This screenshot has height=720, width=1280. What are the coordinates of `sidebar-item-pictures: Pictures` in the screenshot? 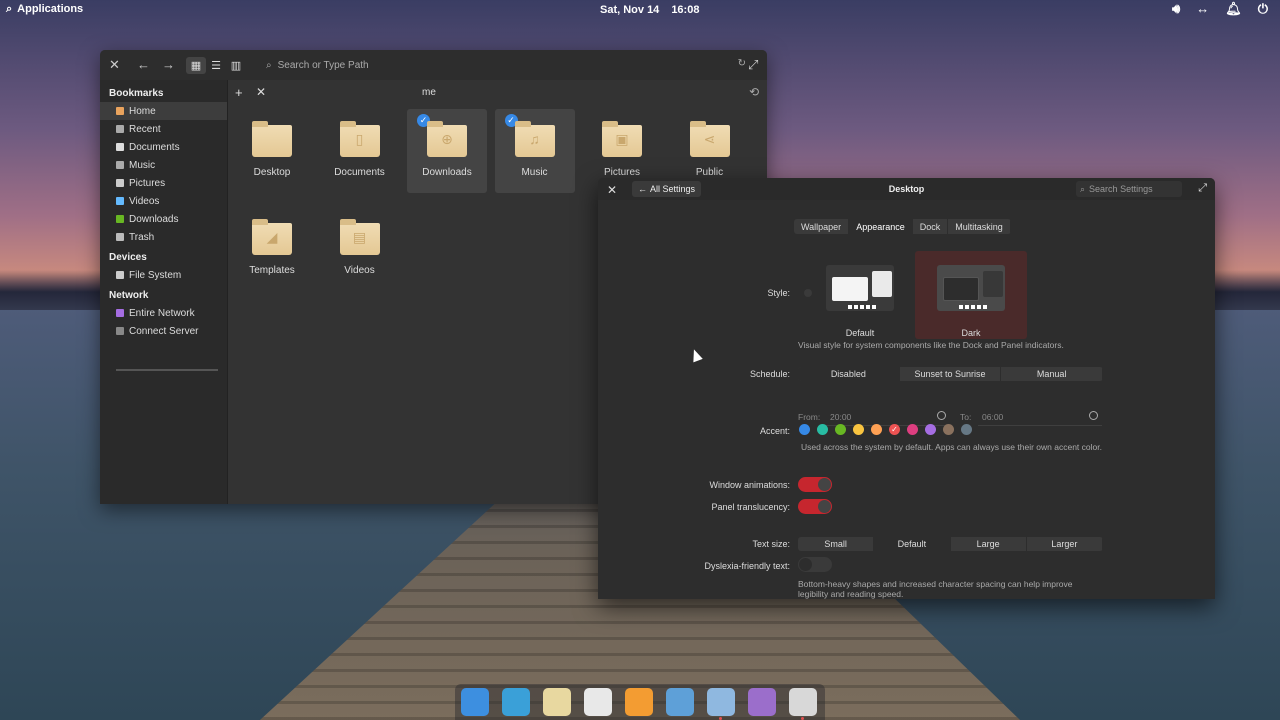 It's located at (163, 183).